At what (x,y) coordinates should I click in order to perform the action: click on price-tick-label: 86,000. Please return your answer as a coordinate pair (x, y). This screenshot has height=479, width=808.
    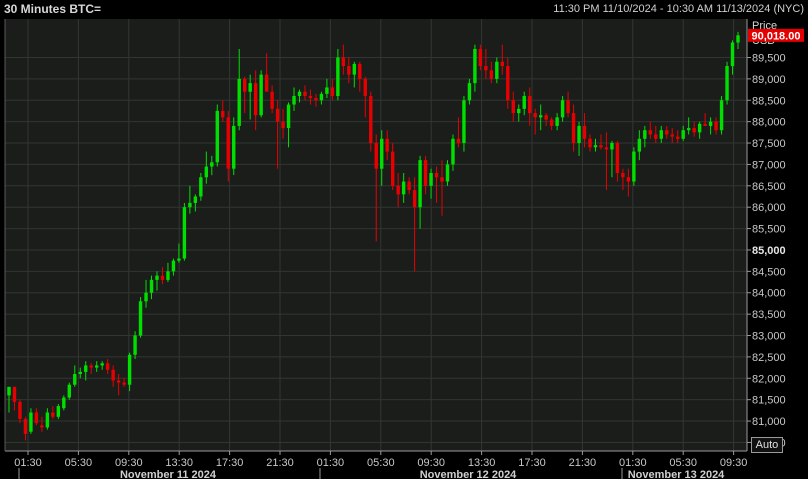
    Looking at the image, I should click on (769, 208).